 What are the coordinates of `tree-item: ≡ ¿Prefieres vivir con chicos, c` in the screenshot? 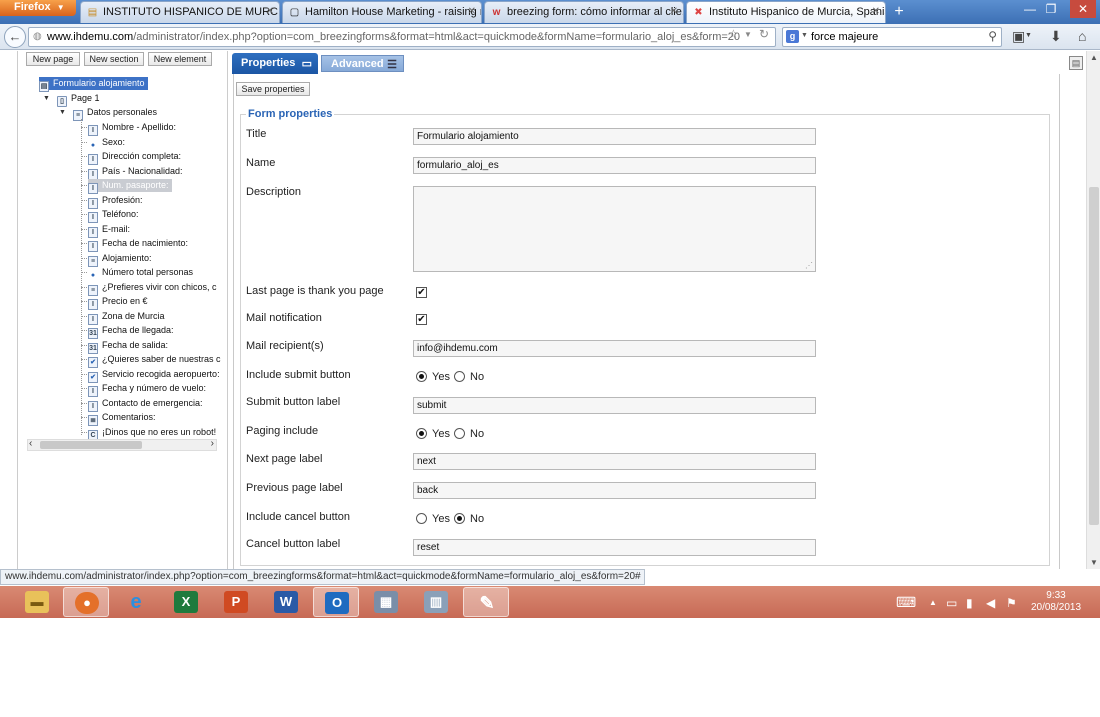 It's located at (152, 288).